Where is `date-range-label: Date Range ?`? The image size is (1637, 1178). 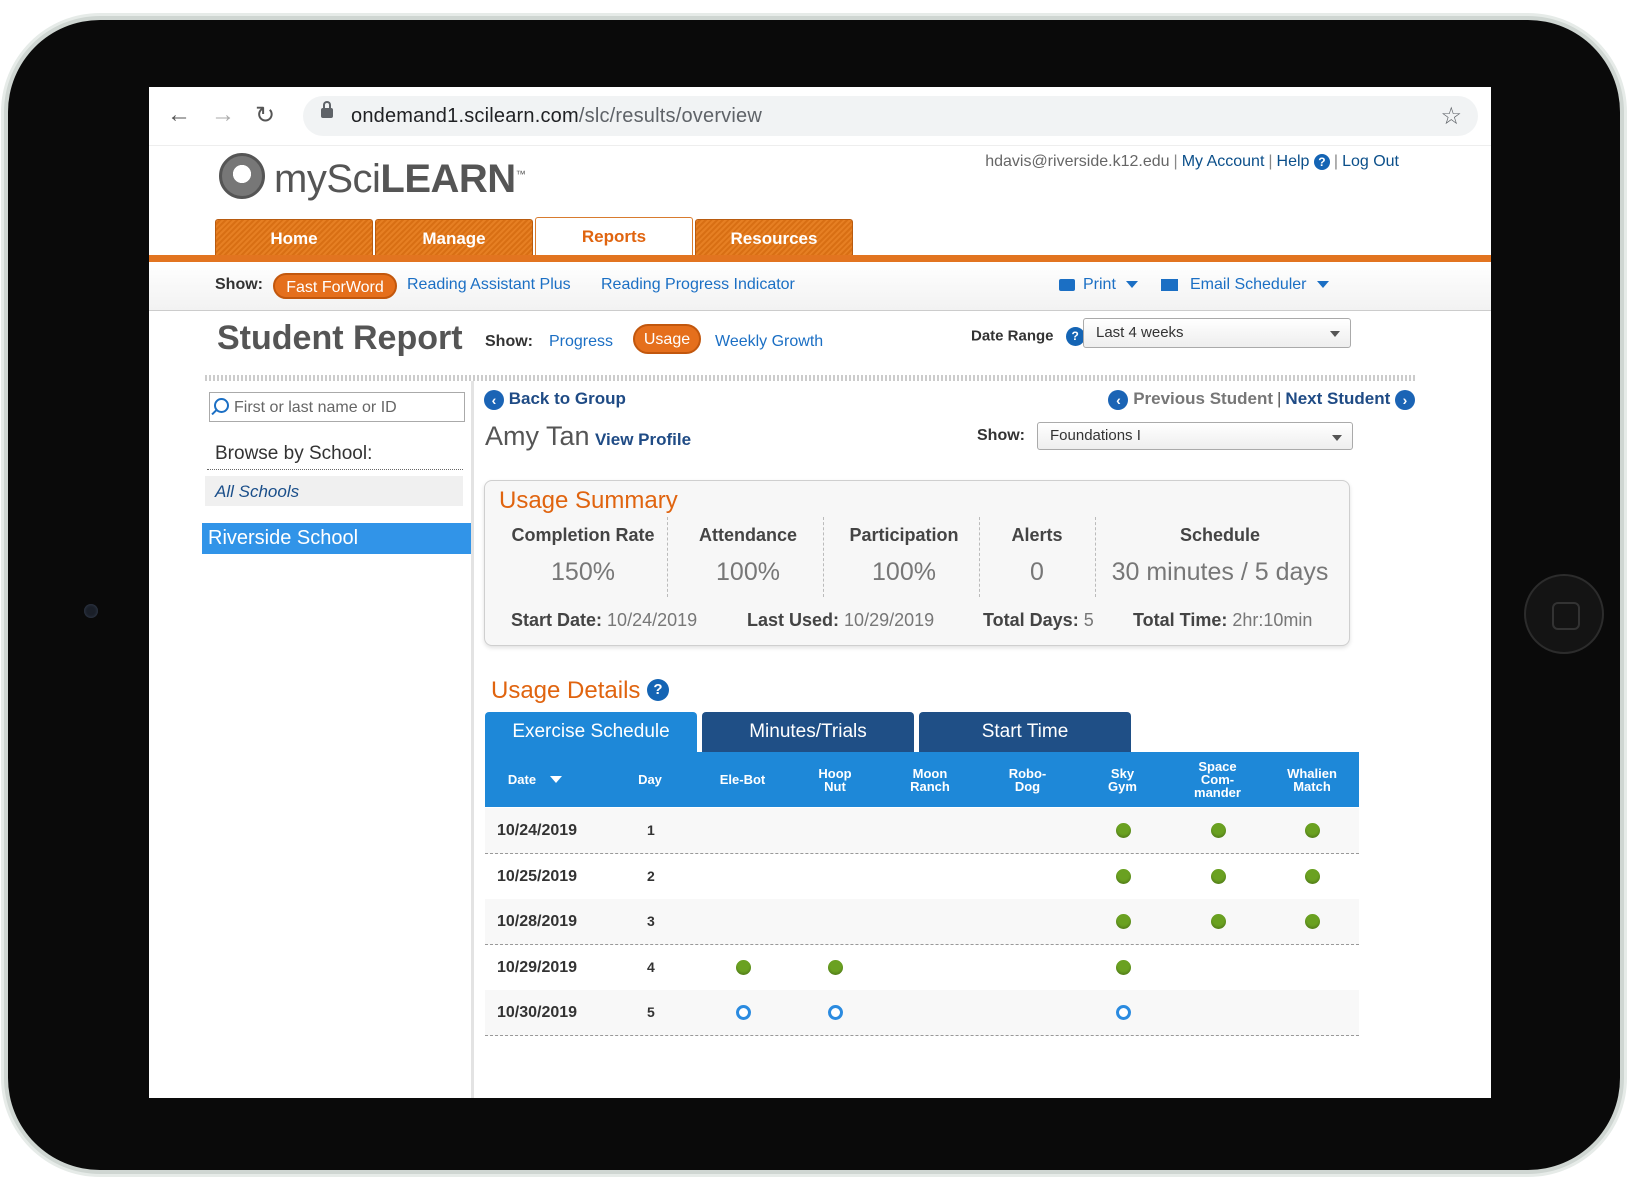
date-range-label: Date Range ? is located at coordinates (1028, 336).